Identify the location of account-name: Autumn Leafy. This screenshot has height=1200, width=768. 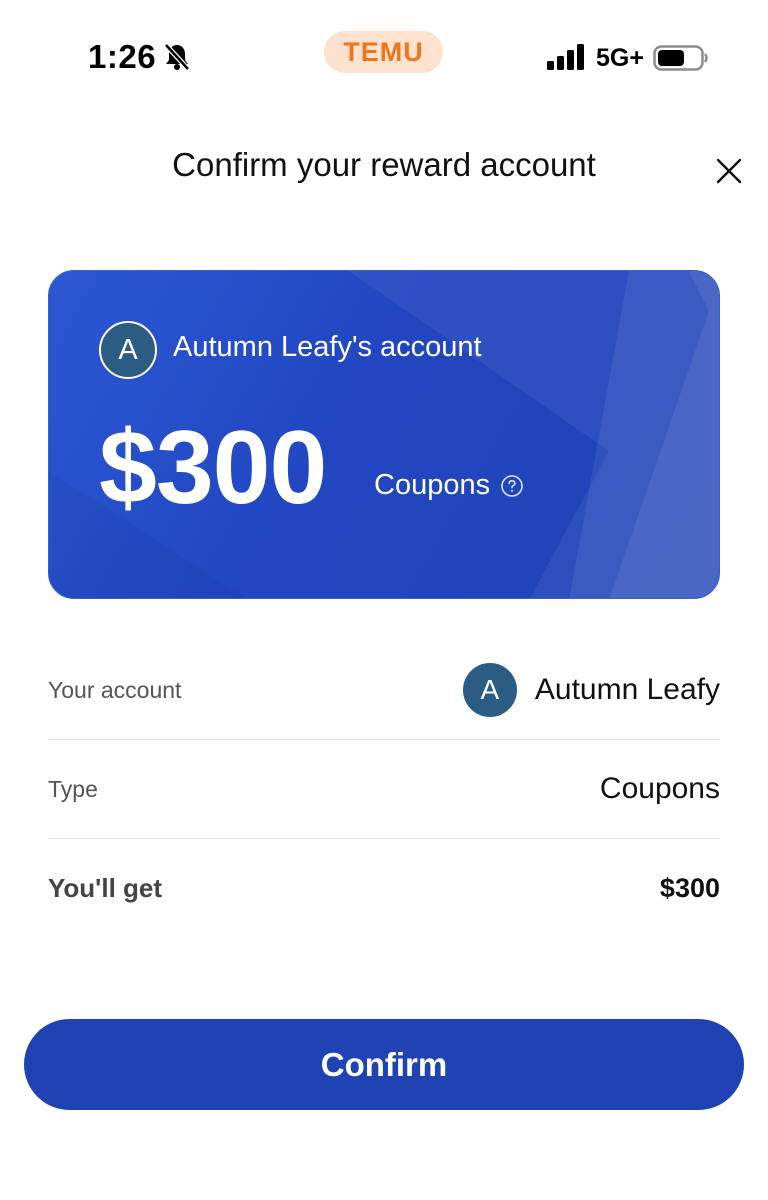
(627, 689).